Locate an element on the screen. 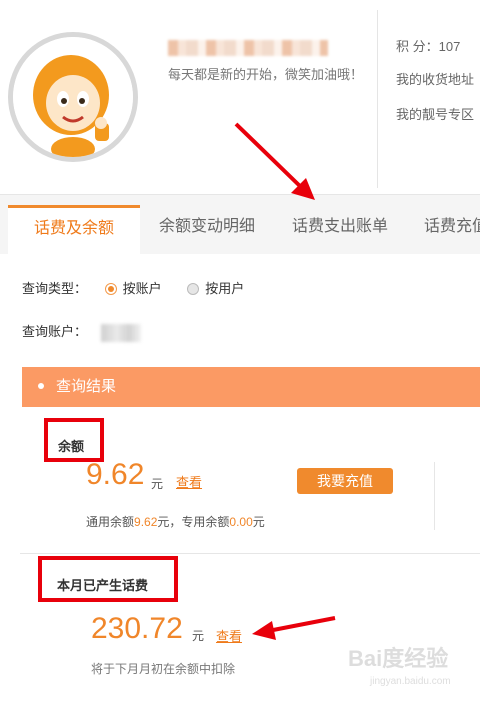 The width and height of the screenshot is (480, 703). tab-bar: 话费及余额 余额变动明细 话费支出账单 话费充值 is located at coordinates (240, 224).